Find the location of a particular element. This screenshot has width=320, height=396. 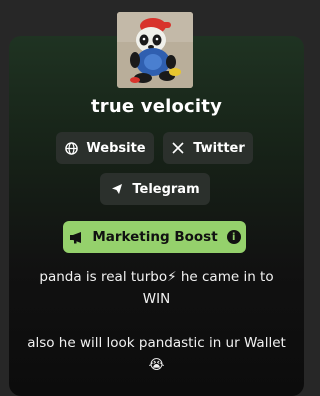

description-line: WIN is located at coordinates (156, 299).